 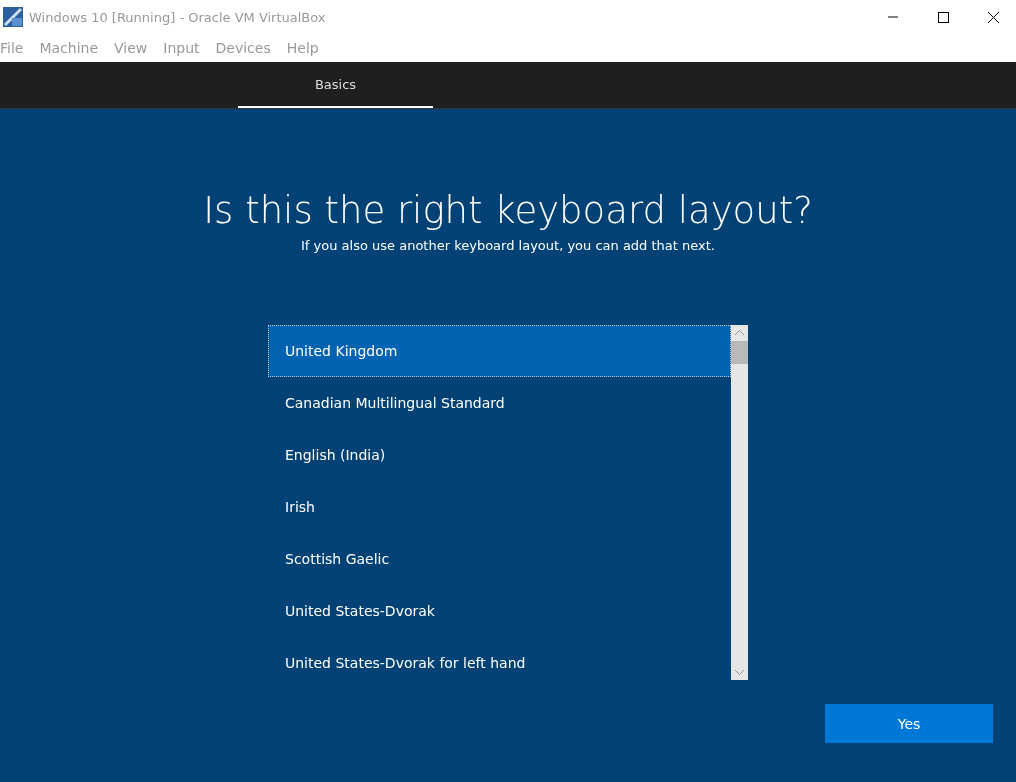 What do you see at coordinates (739, 352) in the screenshot?
I see `scrollbar-thumb` at bounding box center [739, 352].